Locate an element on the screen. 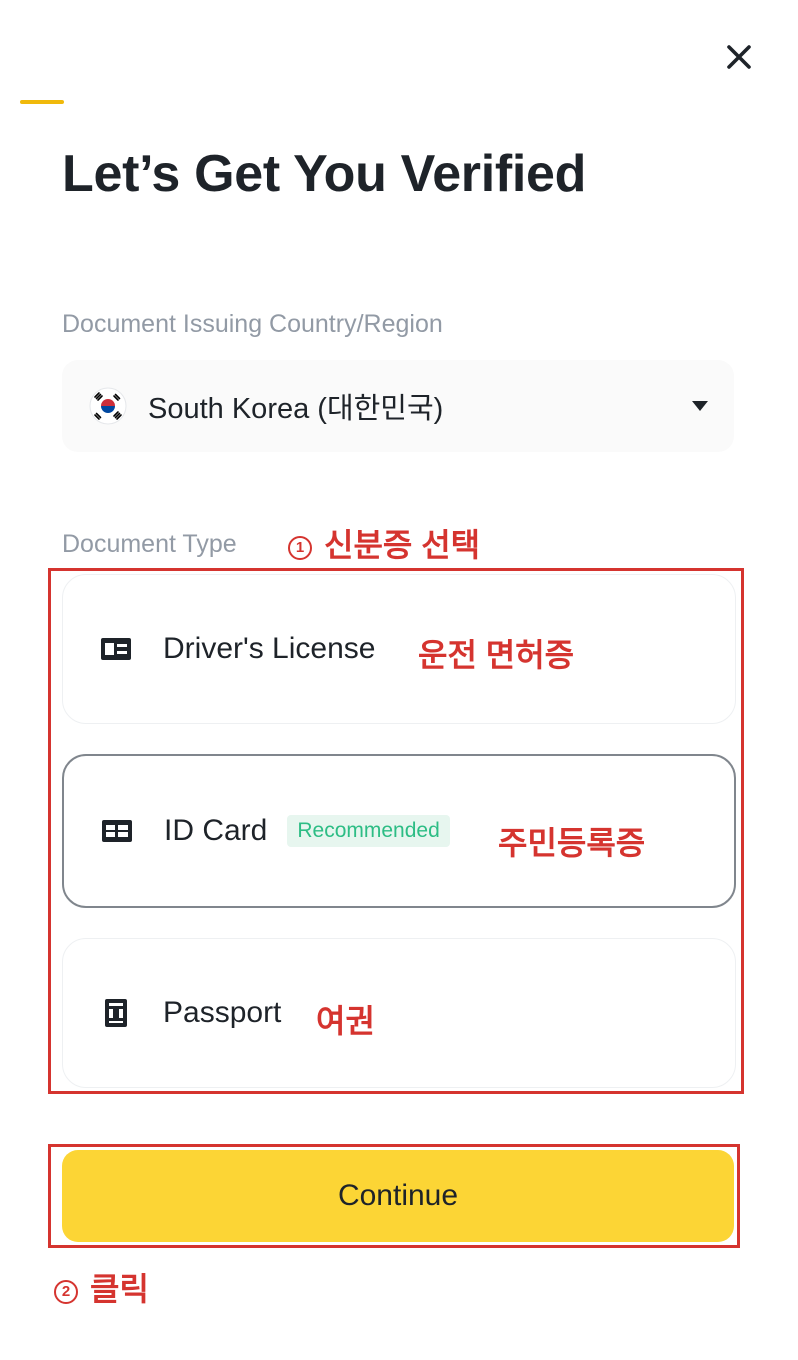 Image resolution: width=798 pixels, height=1360 pixels. south-korea-flag-icon is located at coordinates (108, 406).